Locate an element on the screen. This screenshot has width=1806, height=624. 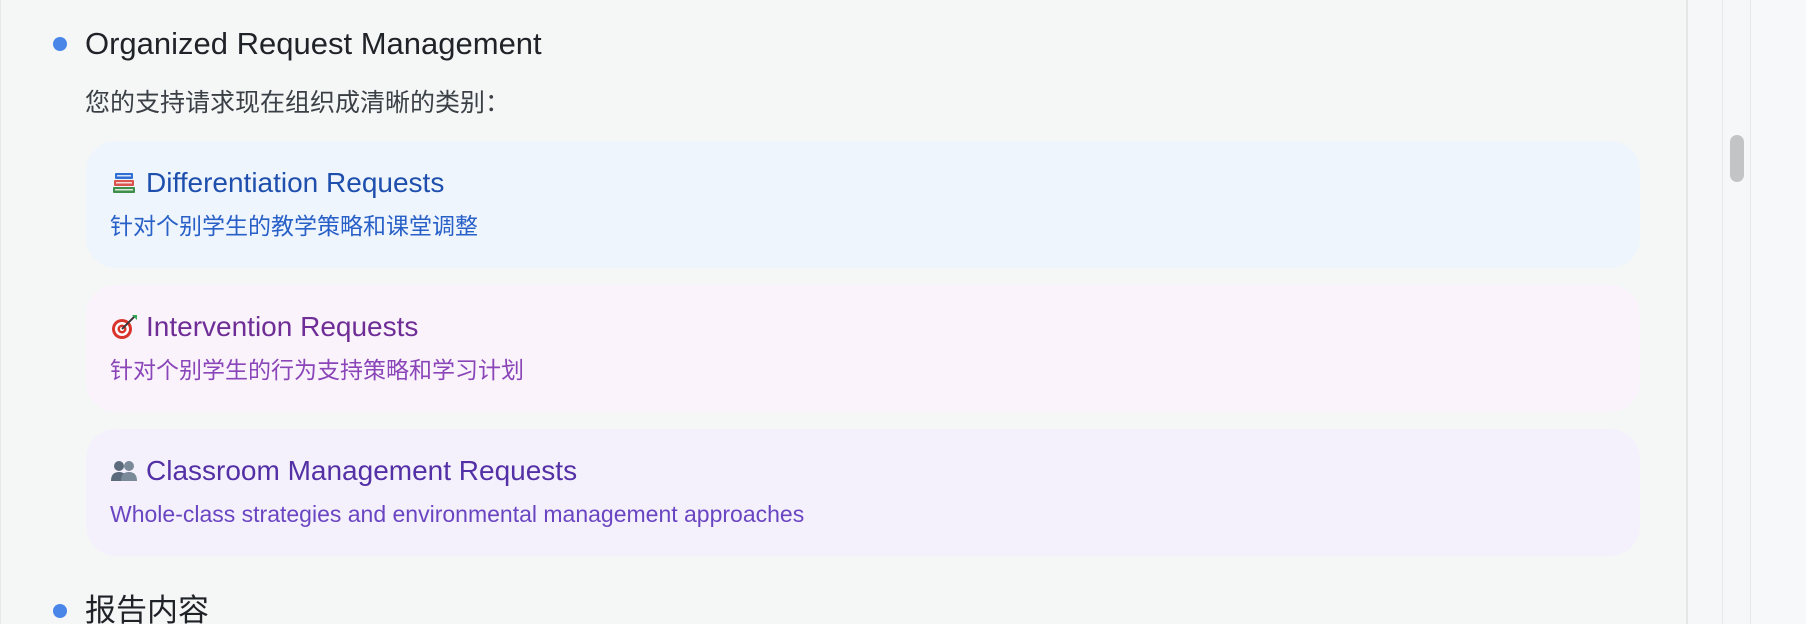
section-heading-organized-request-management: Organized Request Management is located at coordinates (297, 44).